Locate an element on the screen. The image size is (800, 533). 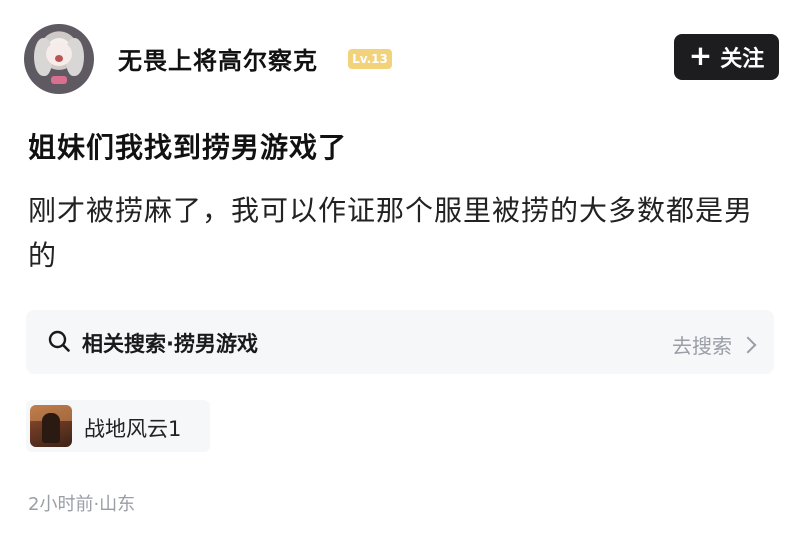
level-badge: Lv.13 is located at coordinates (370, 59).